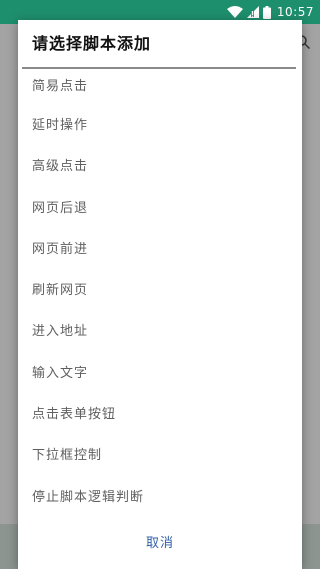 The image size is (320, 569). Describe the element at coordinates (92, 43) in the screenshot. I see `dialog-title: 请选择脚本添加` at that location.